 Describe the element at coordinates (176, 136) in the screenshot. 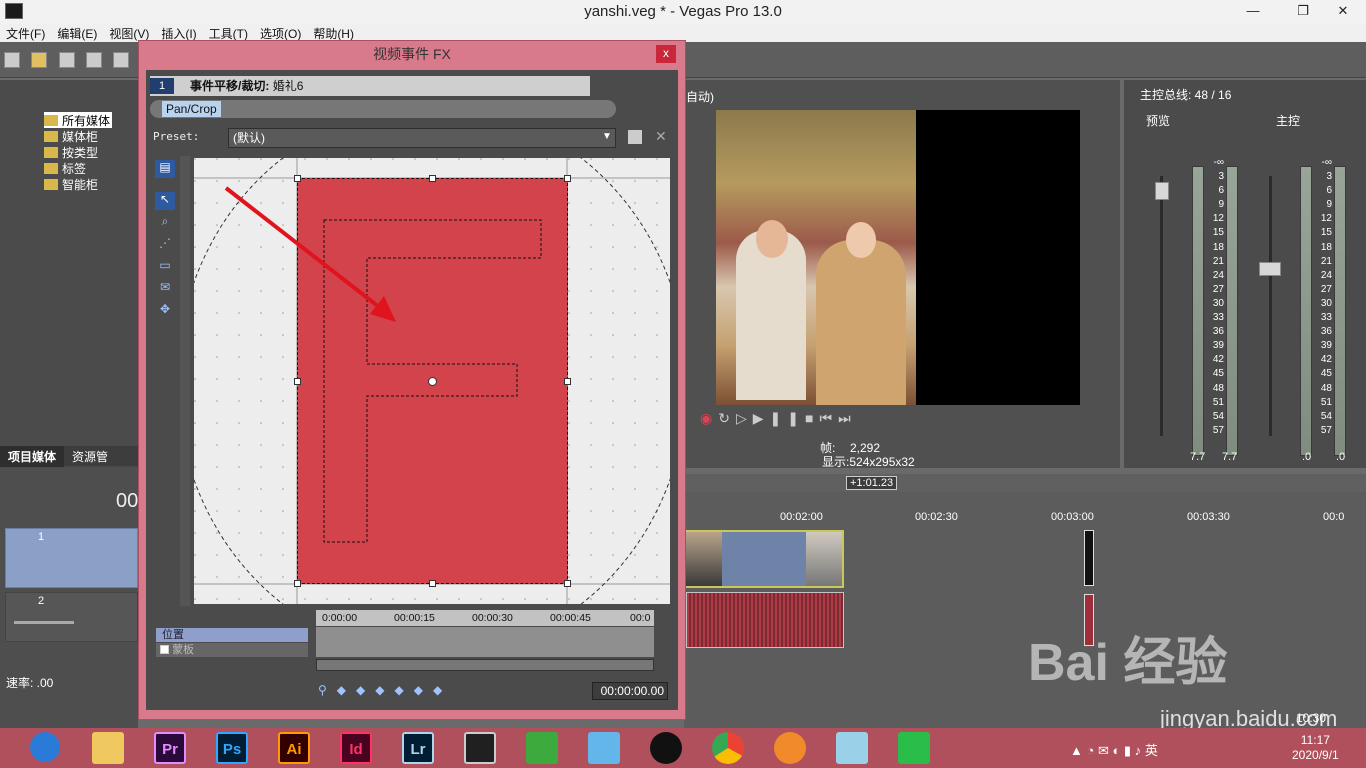

I see `preset-label: Preset:` at that location.